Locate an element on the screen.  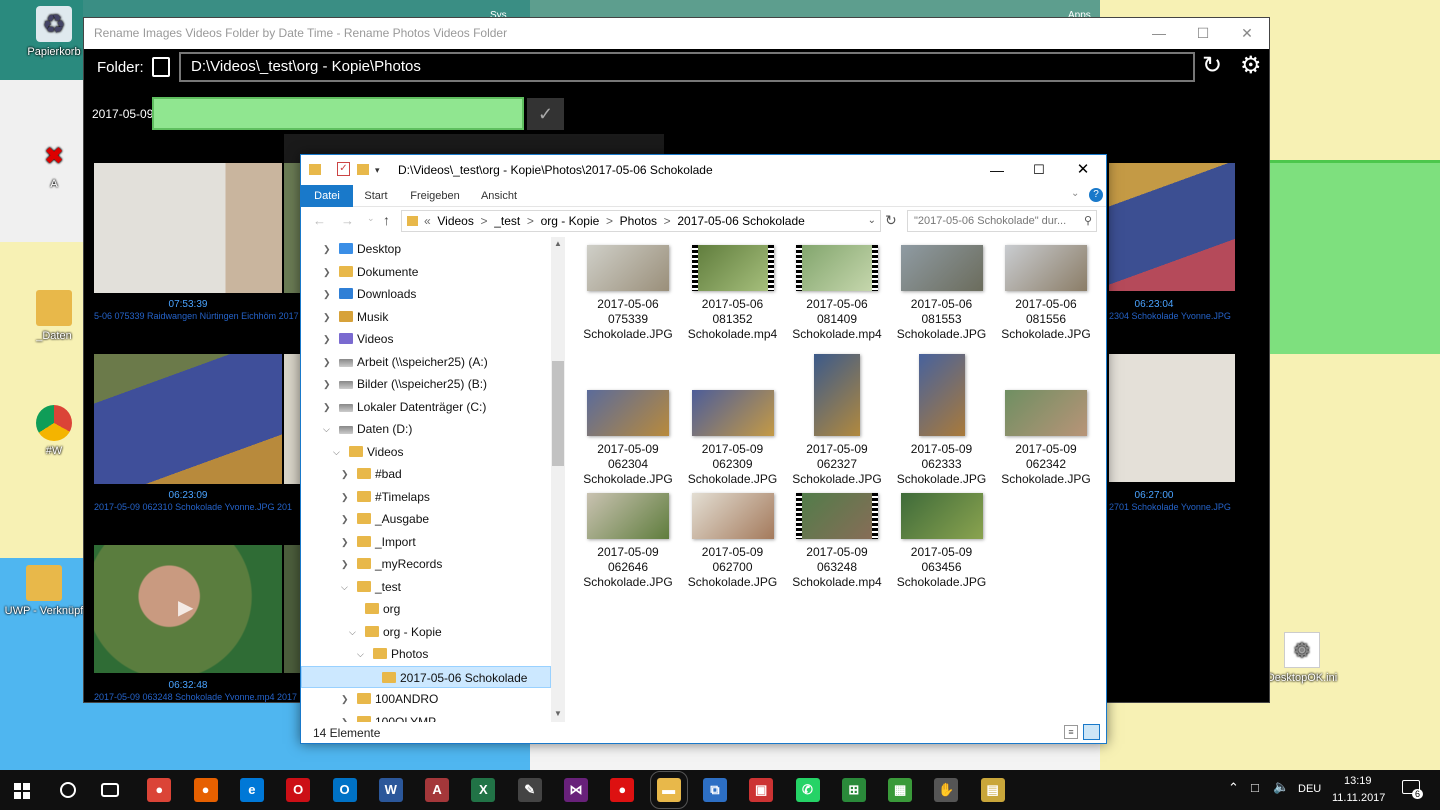
file-item: 2017-05-06 081352 Schokolade.mp4 is located at coordinates (733, 293).